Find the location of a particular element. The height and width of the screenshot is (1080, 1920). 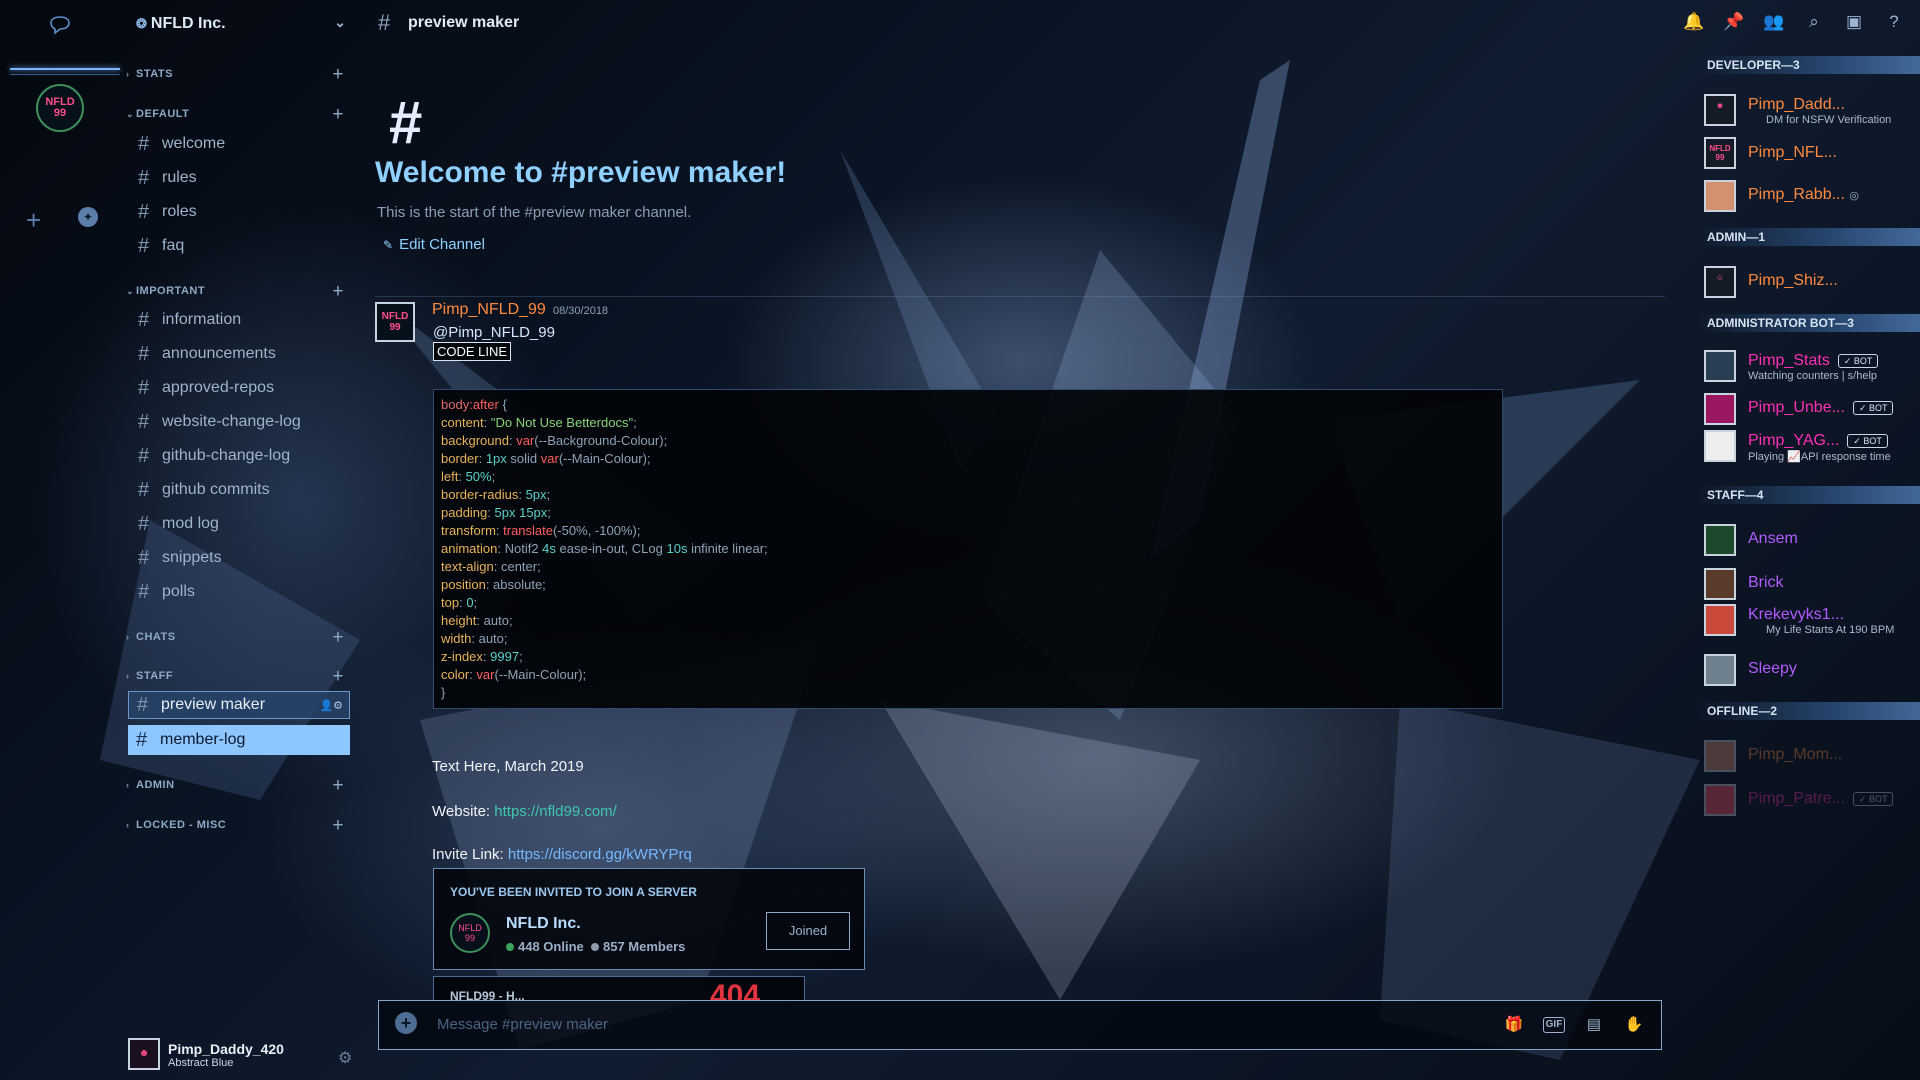

add-attachment-icon: + is located at coordinates (406, 1023).